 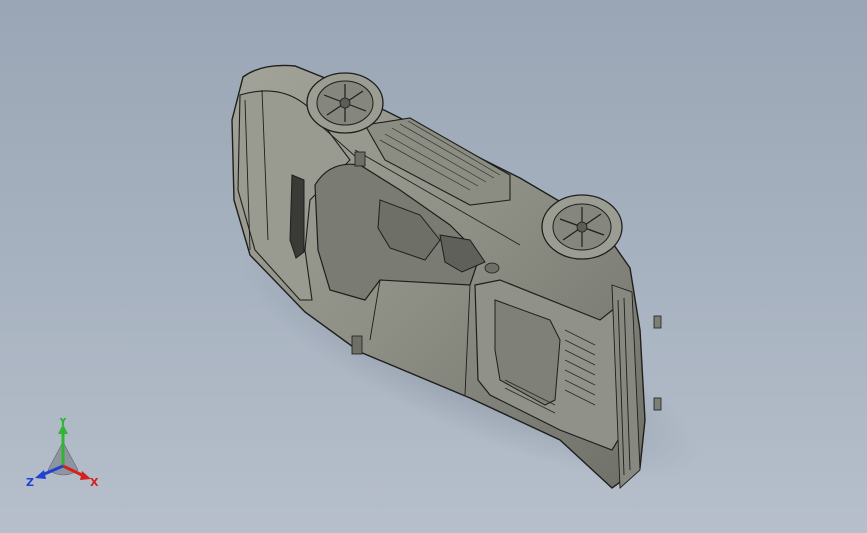 I want to click on side-mirror, so click(x=357, y=345).